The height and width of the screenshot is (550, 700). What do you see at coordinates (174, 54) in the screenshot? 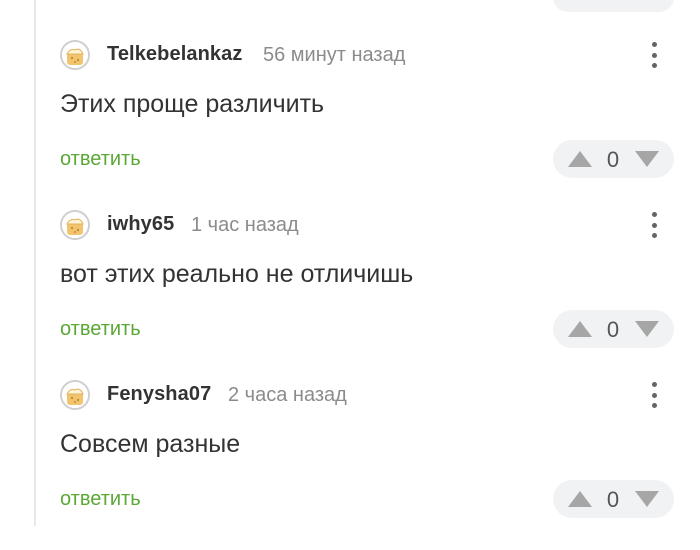
I see `comment-author: Telkebelankaz` at bounding box center [174, 54].